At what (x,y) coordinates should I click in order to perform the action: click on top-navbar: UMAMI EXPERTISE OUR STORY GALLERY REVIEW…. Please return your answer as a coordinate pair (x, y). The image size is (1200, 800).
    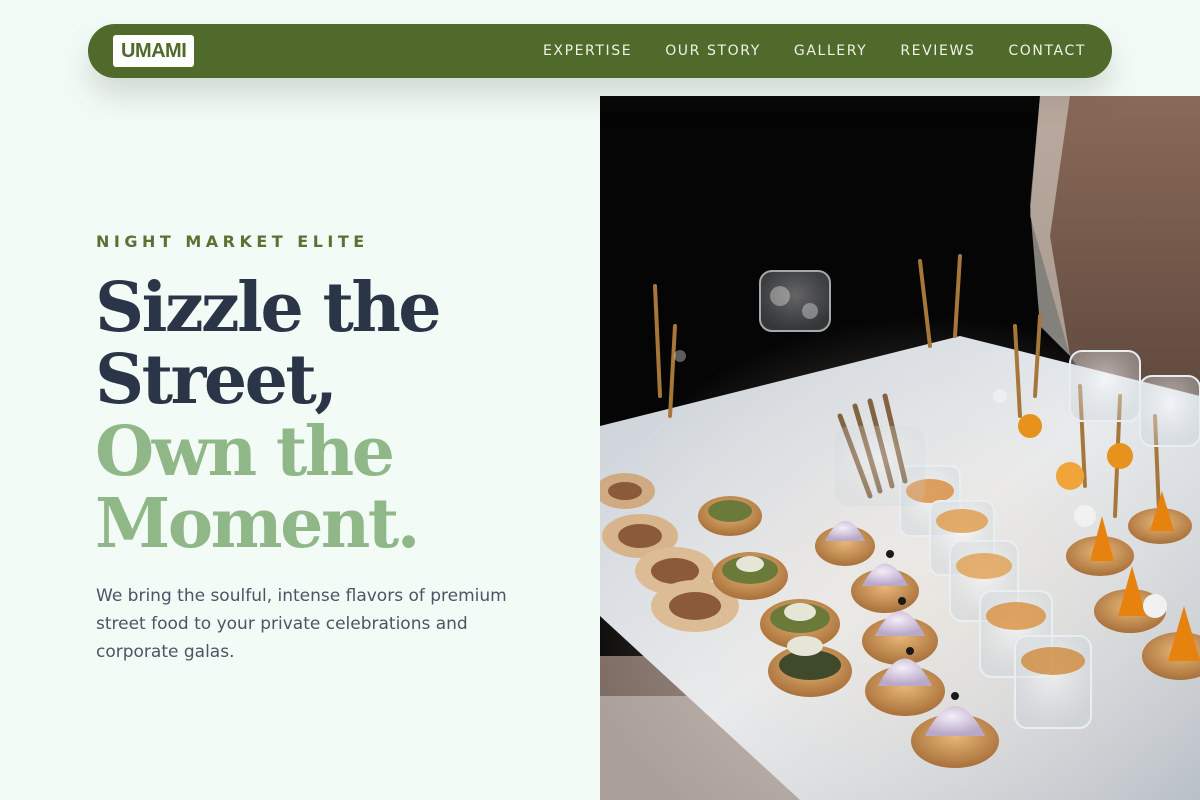
    Looking at the image, I should click on (600, 51).